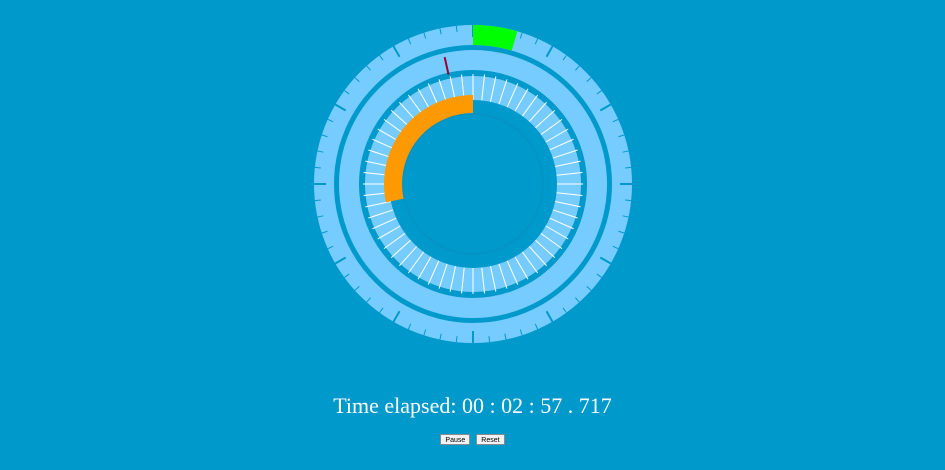  Describe the element at coordinates (490, 439) in the screenshot. I see `reset-button: Reset` at that location.